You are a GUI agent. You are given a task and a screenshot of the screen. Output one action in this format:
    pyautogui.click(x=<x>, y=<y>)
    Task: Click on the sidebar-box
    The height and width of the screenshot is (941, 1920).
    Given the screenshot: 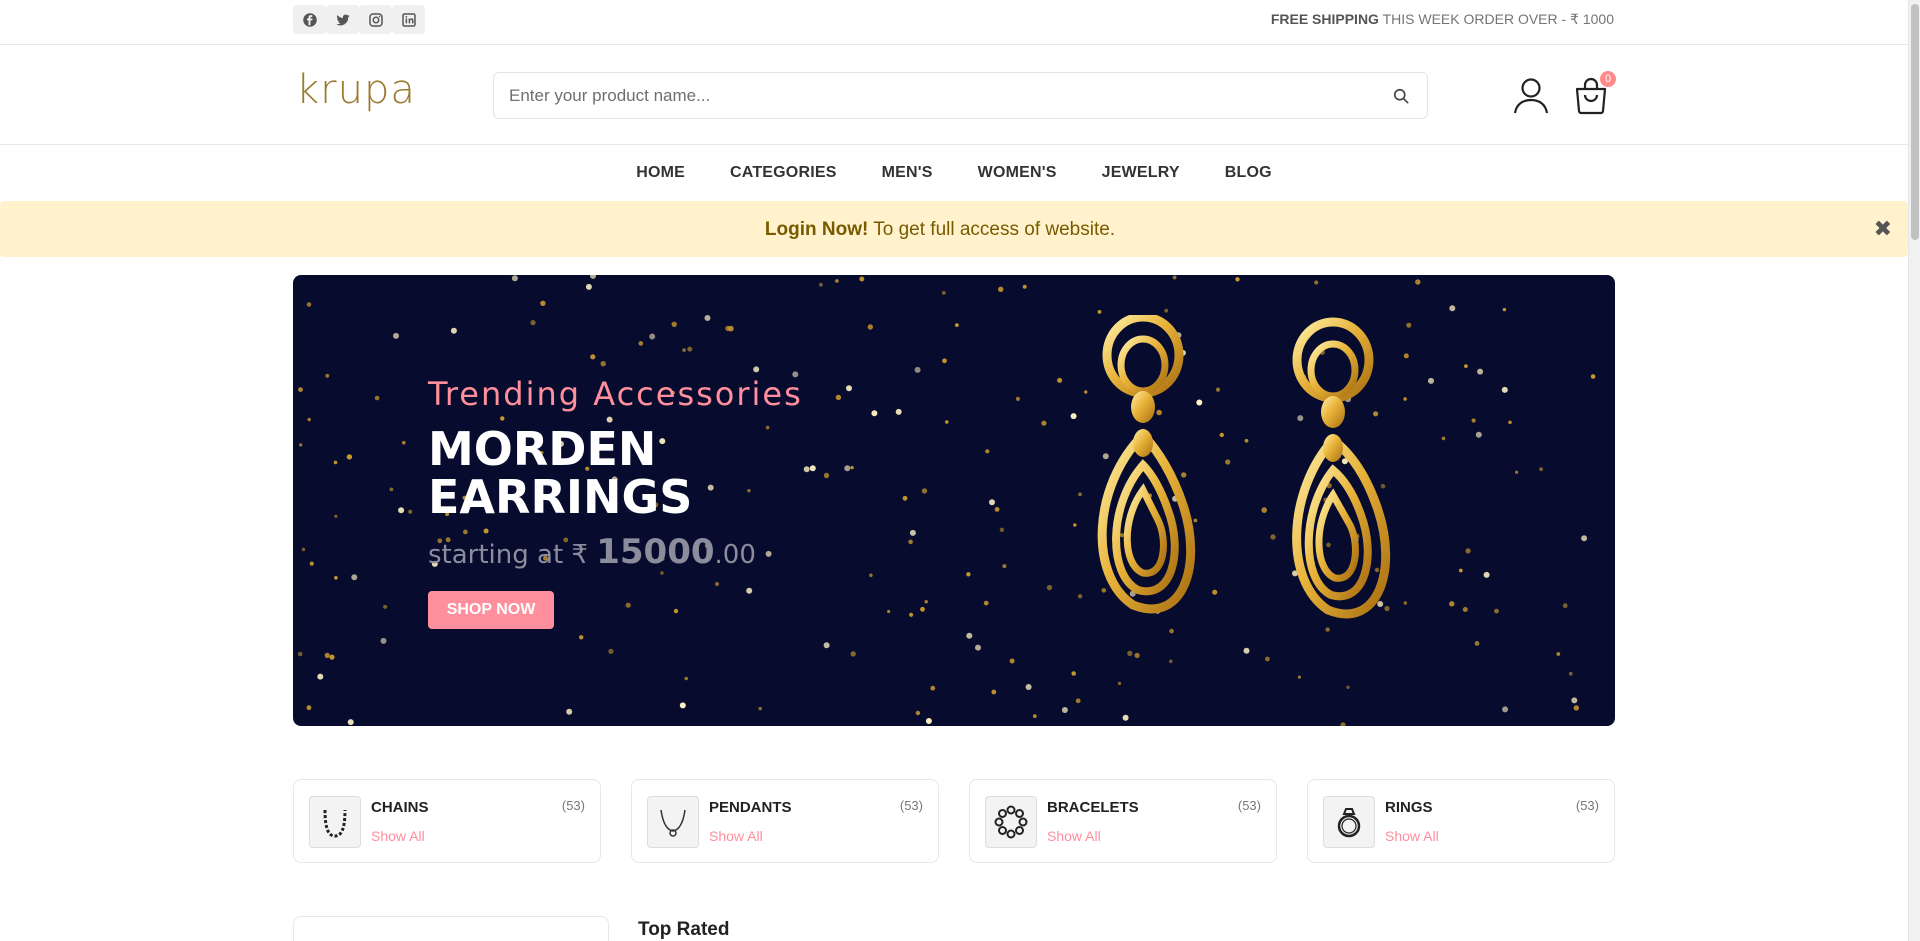 What is the action you would take?
    pyautogui.click(x=451, y=928)
    